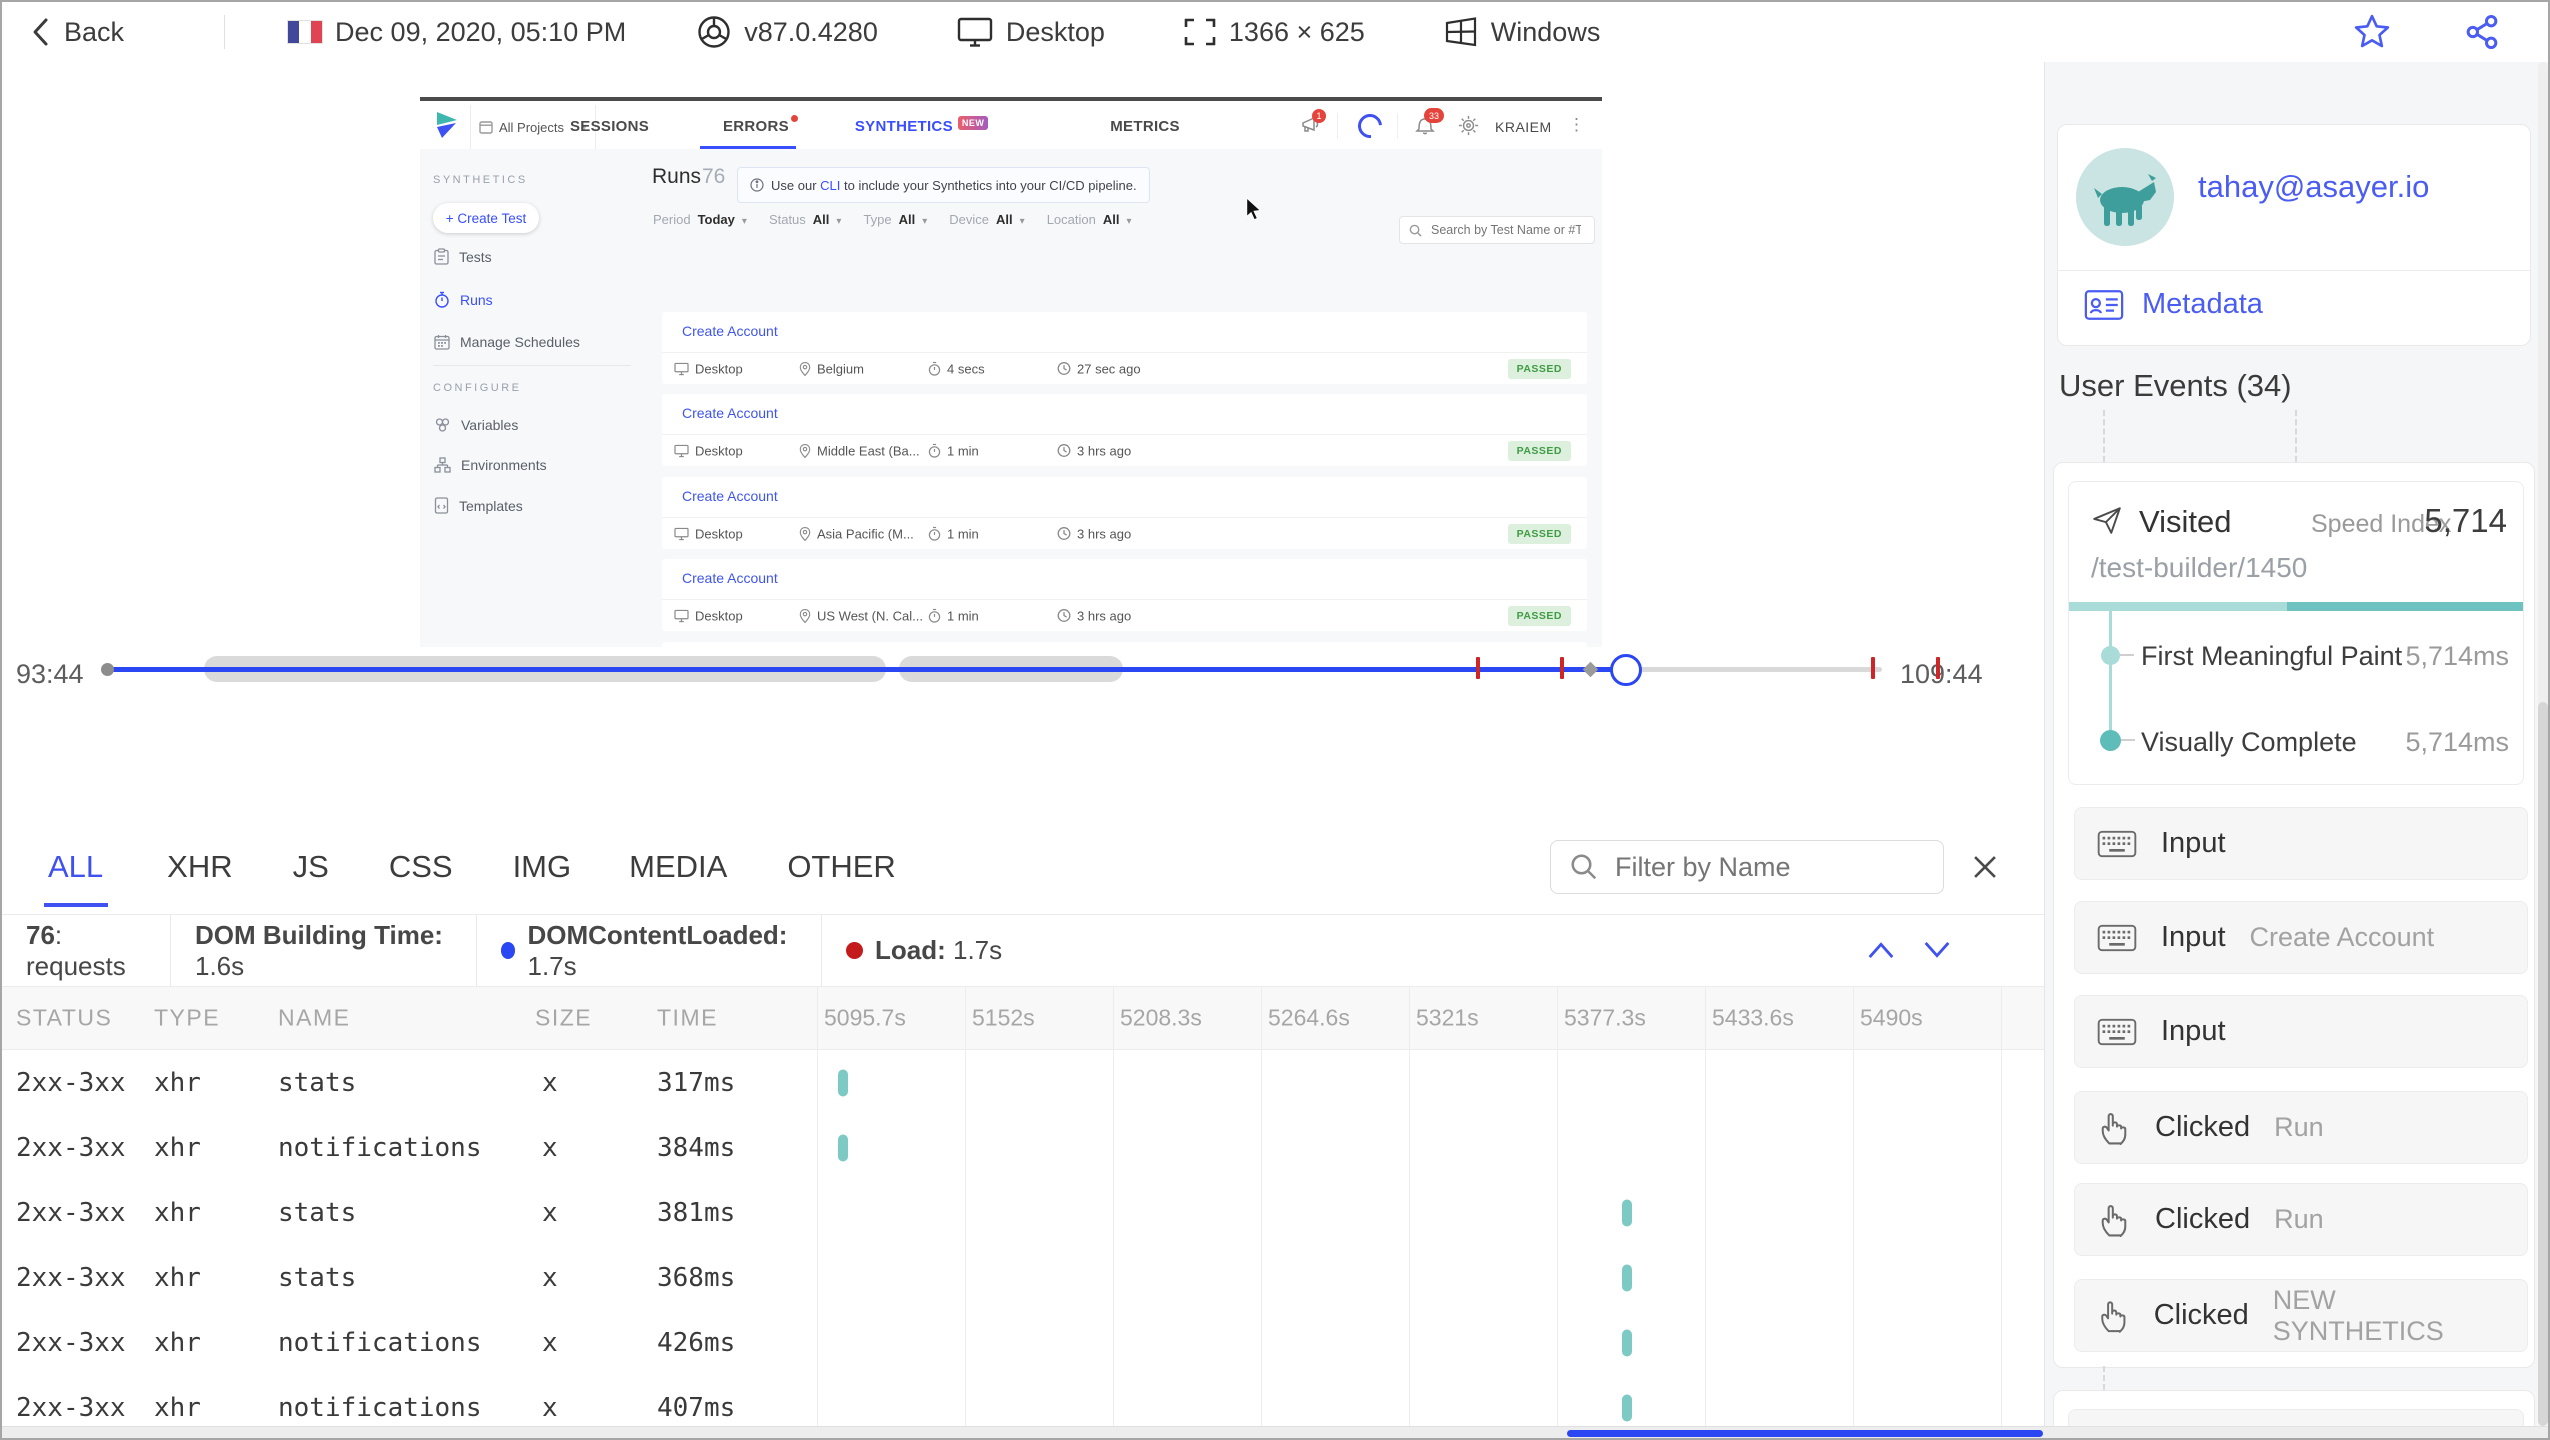 This screenshot has width=2550, height=1440. I want to click on request-row: 2xx-3xx xhr notifications x 426ms, so click(1023, 1342).